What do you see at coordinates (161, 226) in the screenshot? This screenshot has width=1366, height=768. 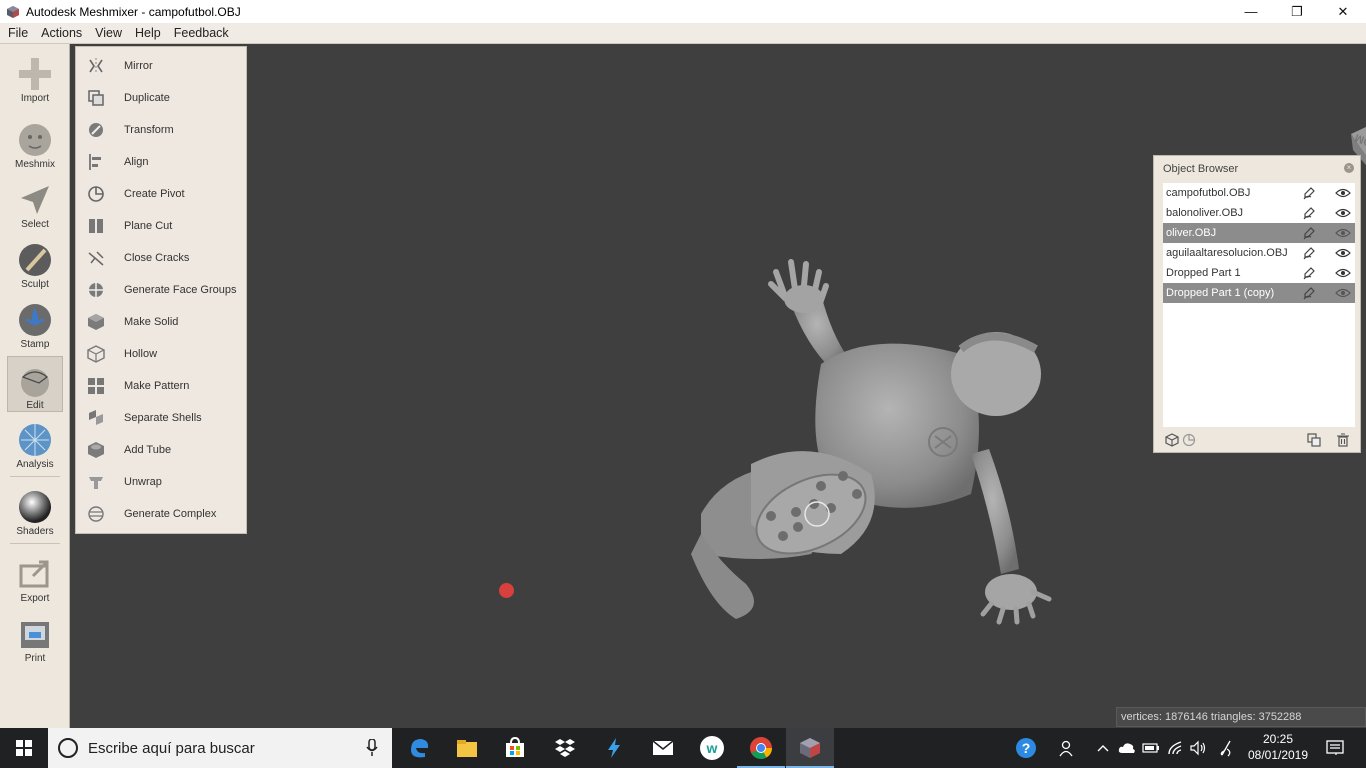 I see `edit-item-plane-cut: Plane Cut` at bounding box center [161, 226].